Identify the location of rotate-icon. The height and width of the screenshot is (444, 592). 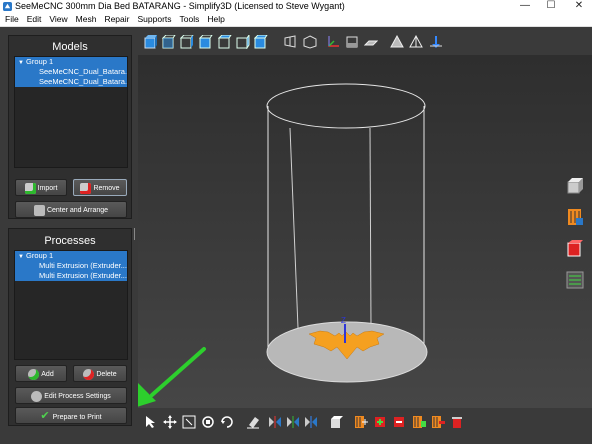
(208, 422).